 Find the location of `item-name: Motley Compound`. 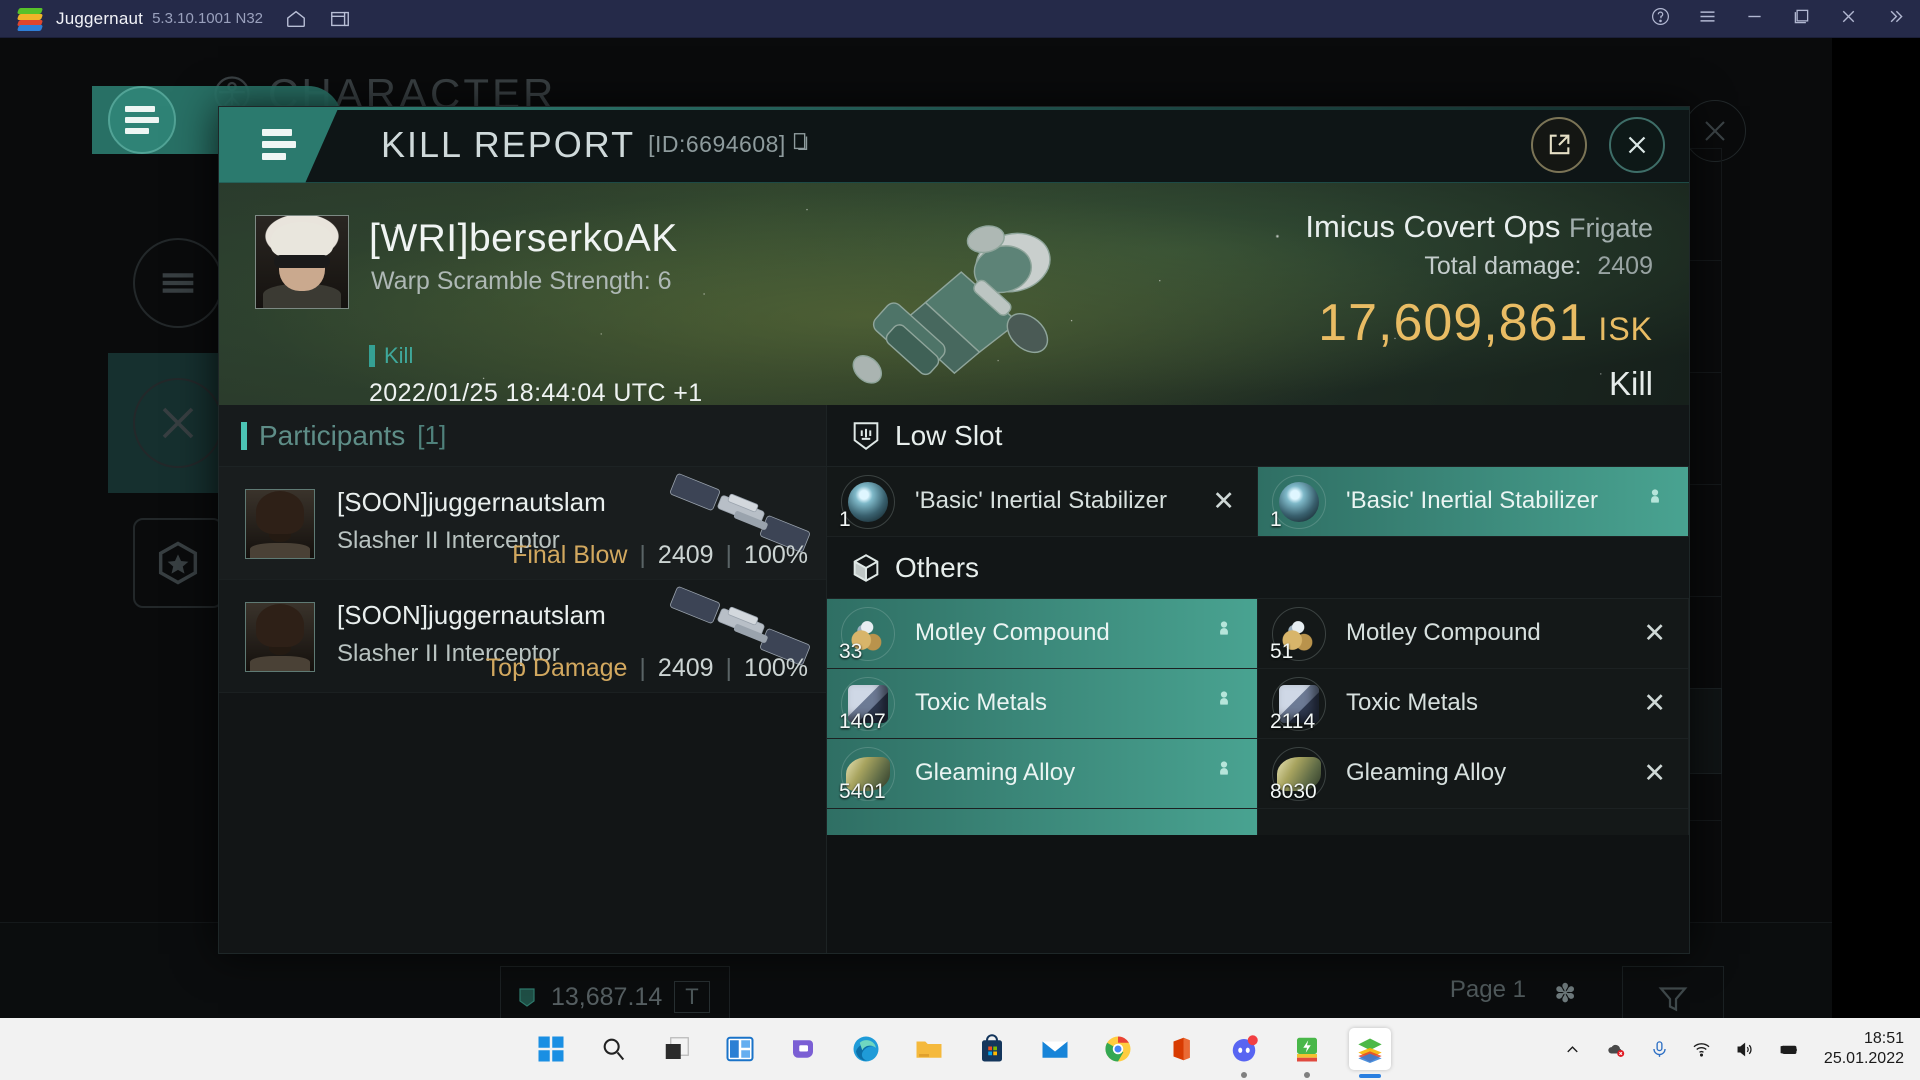

item-name: Motley Compound is located at coordinates (1012, 633).